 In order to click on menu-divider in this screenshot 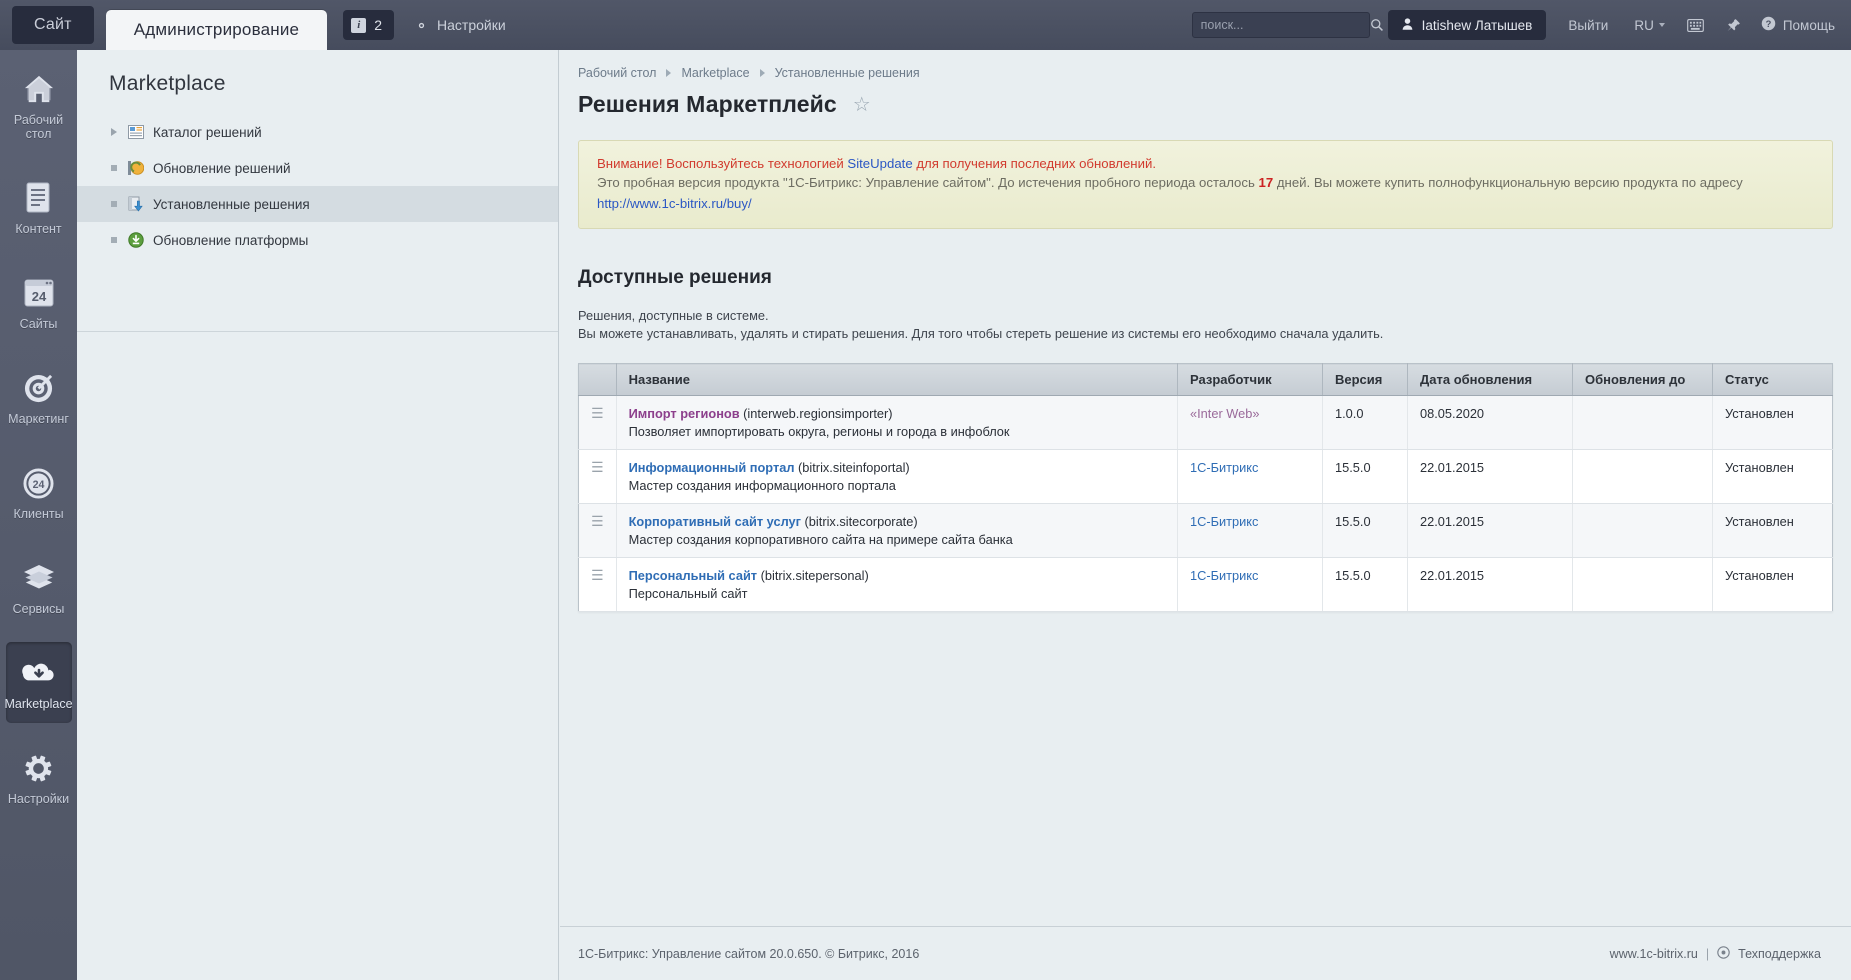, I will do `click(317, 331)`.